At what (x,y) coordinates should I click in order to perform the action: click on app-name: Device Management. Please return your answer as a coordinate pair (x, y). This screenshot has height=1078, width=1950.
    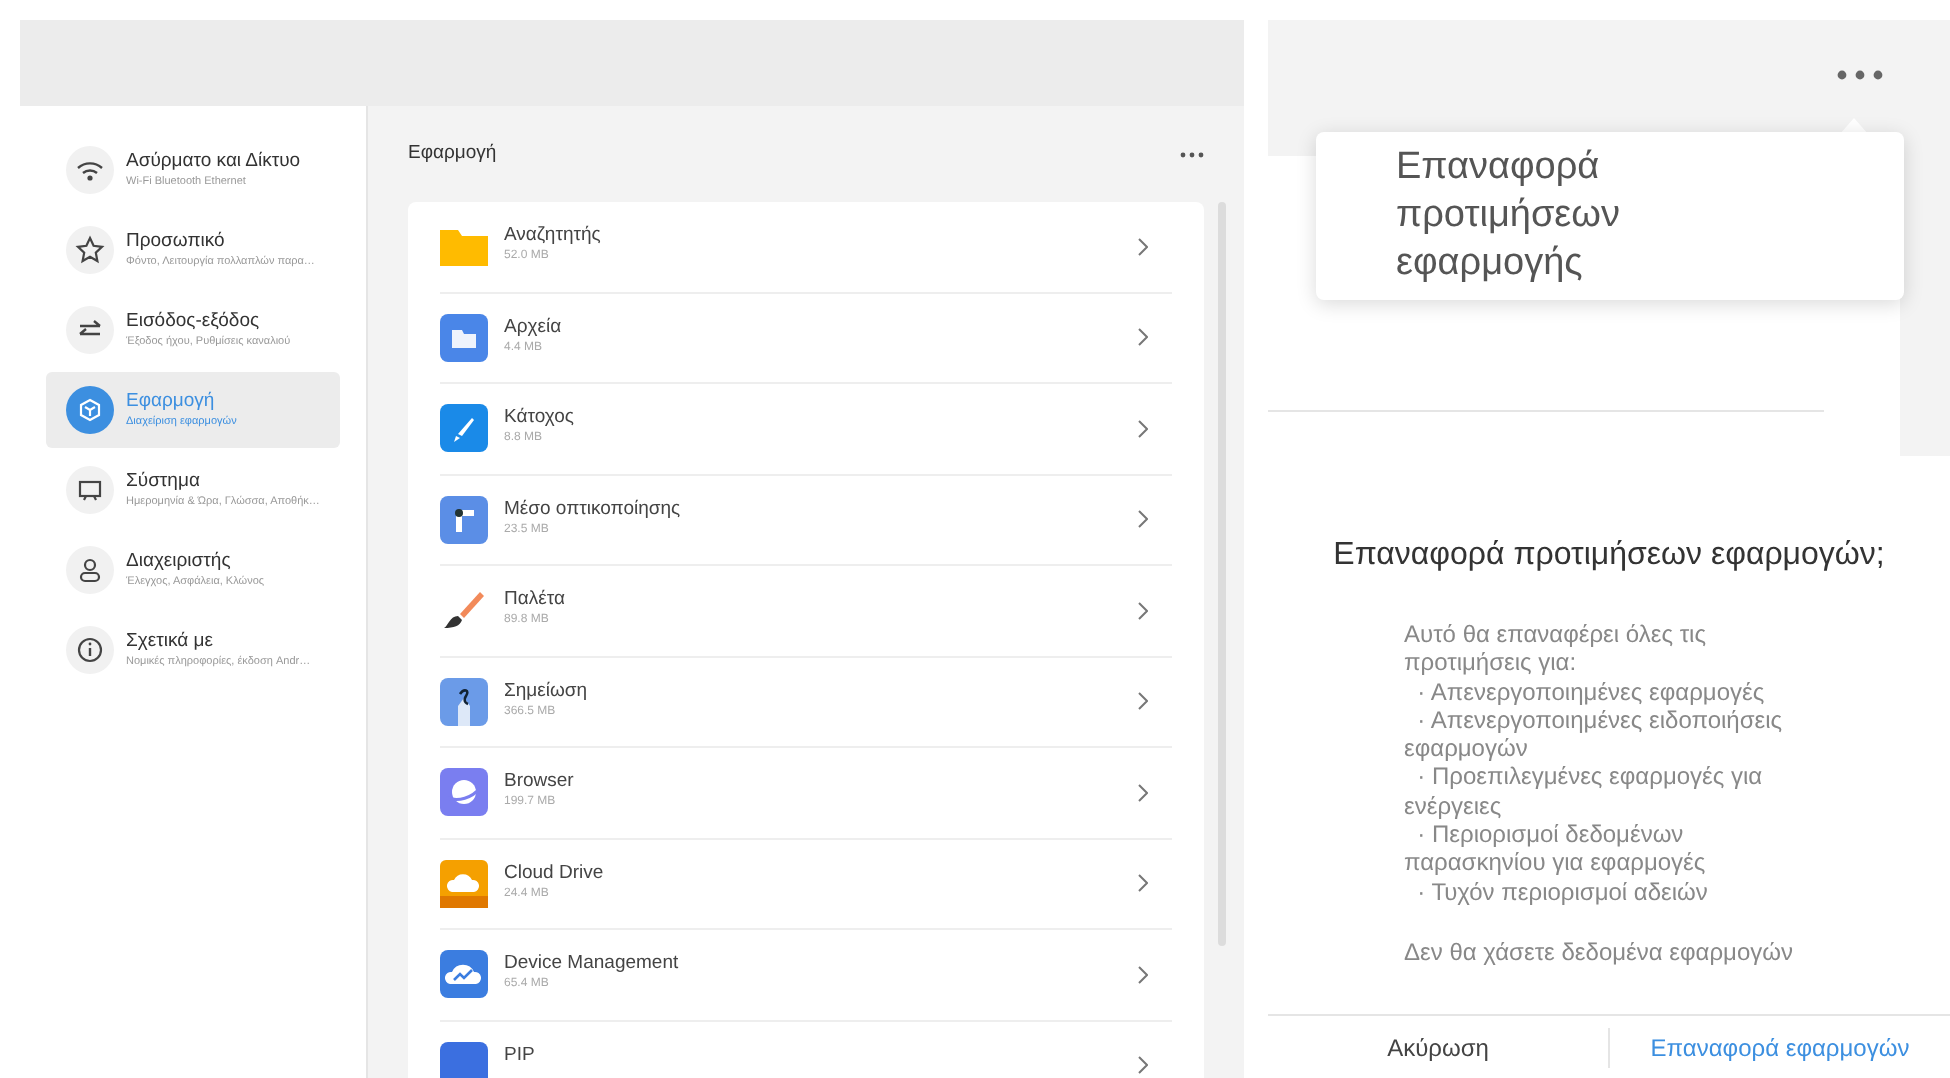
    Looking at the image, I should click on (591, 963).